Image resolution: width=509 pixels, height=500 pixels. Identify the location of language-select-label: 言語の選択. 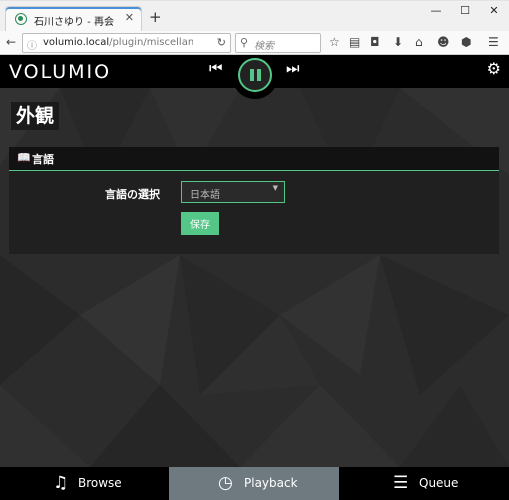
(132, 194).